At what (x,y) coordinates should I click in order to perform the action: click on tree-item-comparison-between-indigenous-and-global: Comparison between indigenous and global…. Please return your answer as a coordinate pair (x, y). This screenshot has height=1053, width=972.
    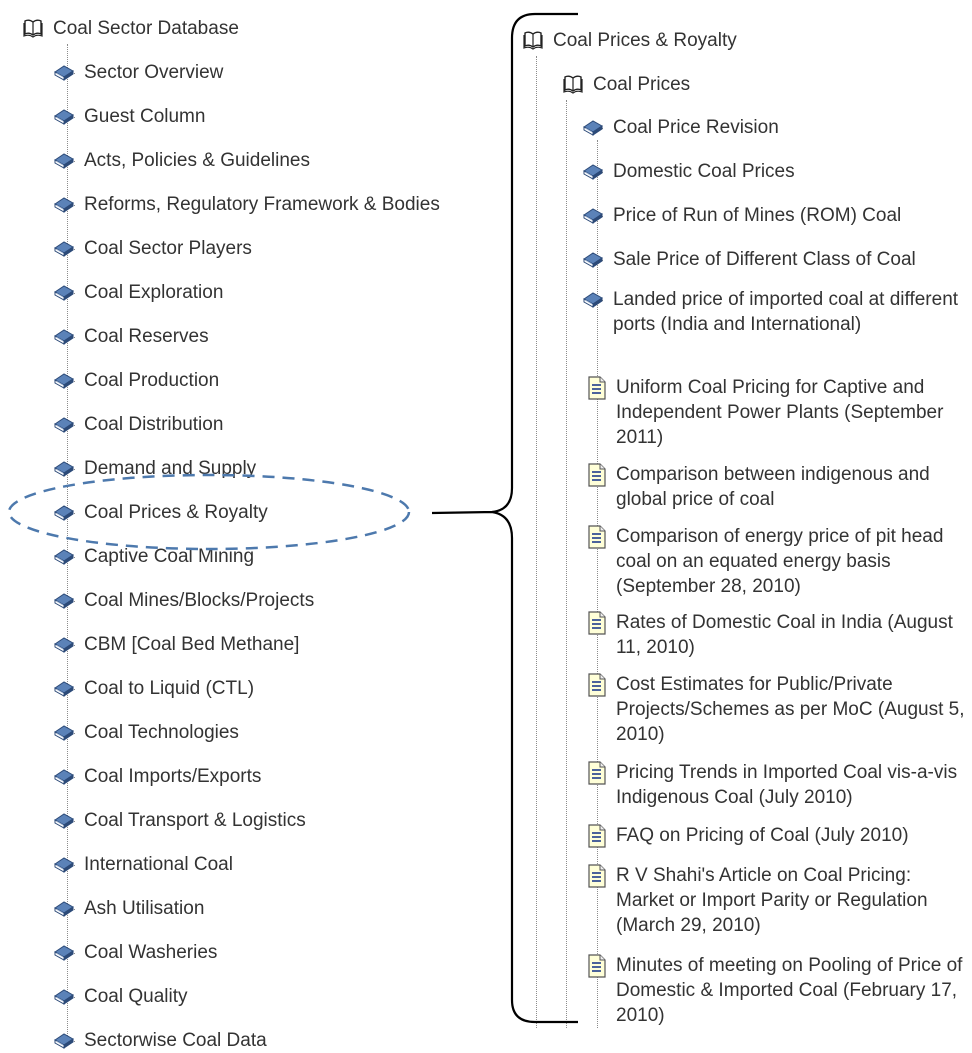
    Looking at the image, I should click on (778, 487).